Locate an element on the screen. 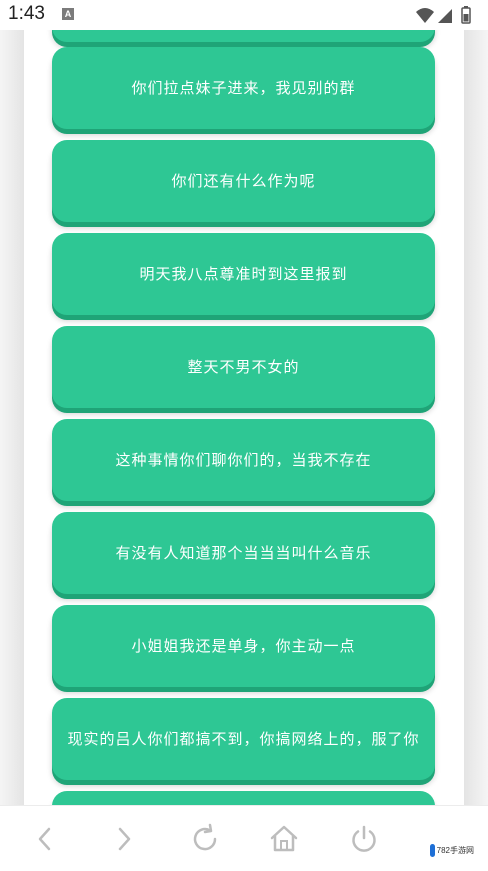 This screenshot has height=871, width=488. message-text: 你们还有什么作为呢 is located at coordinates (243, 180).